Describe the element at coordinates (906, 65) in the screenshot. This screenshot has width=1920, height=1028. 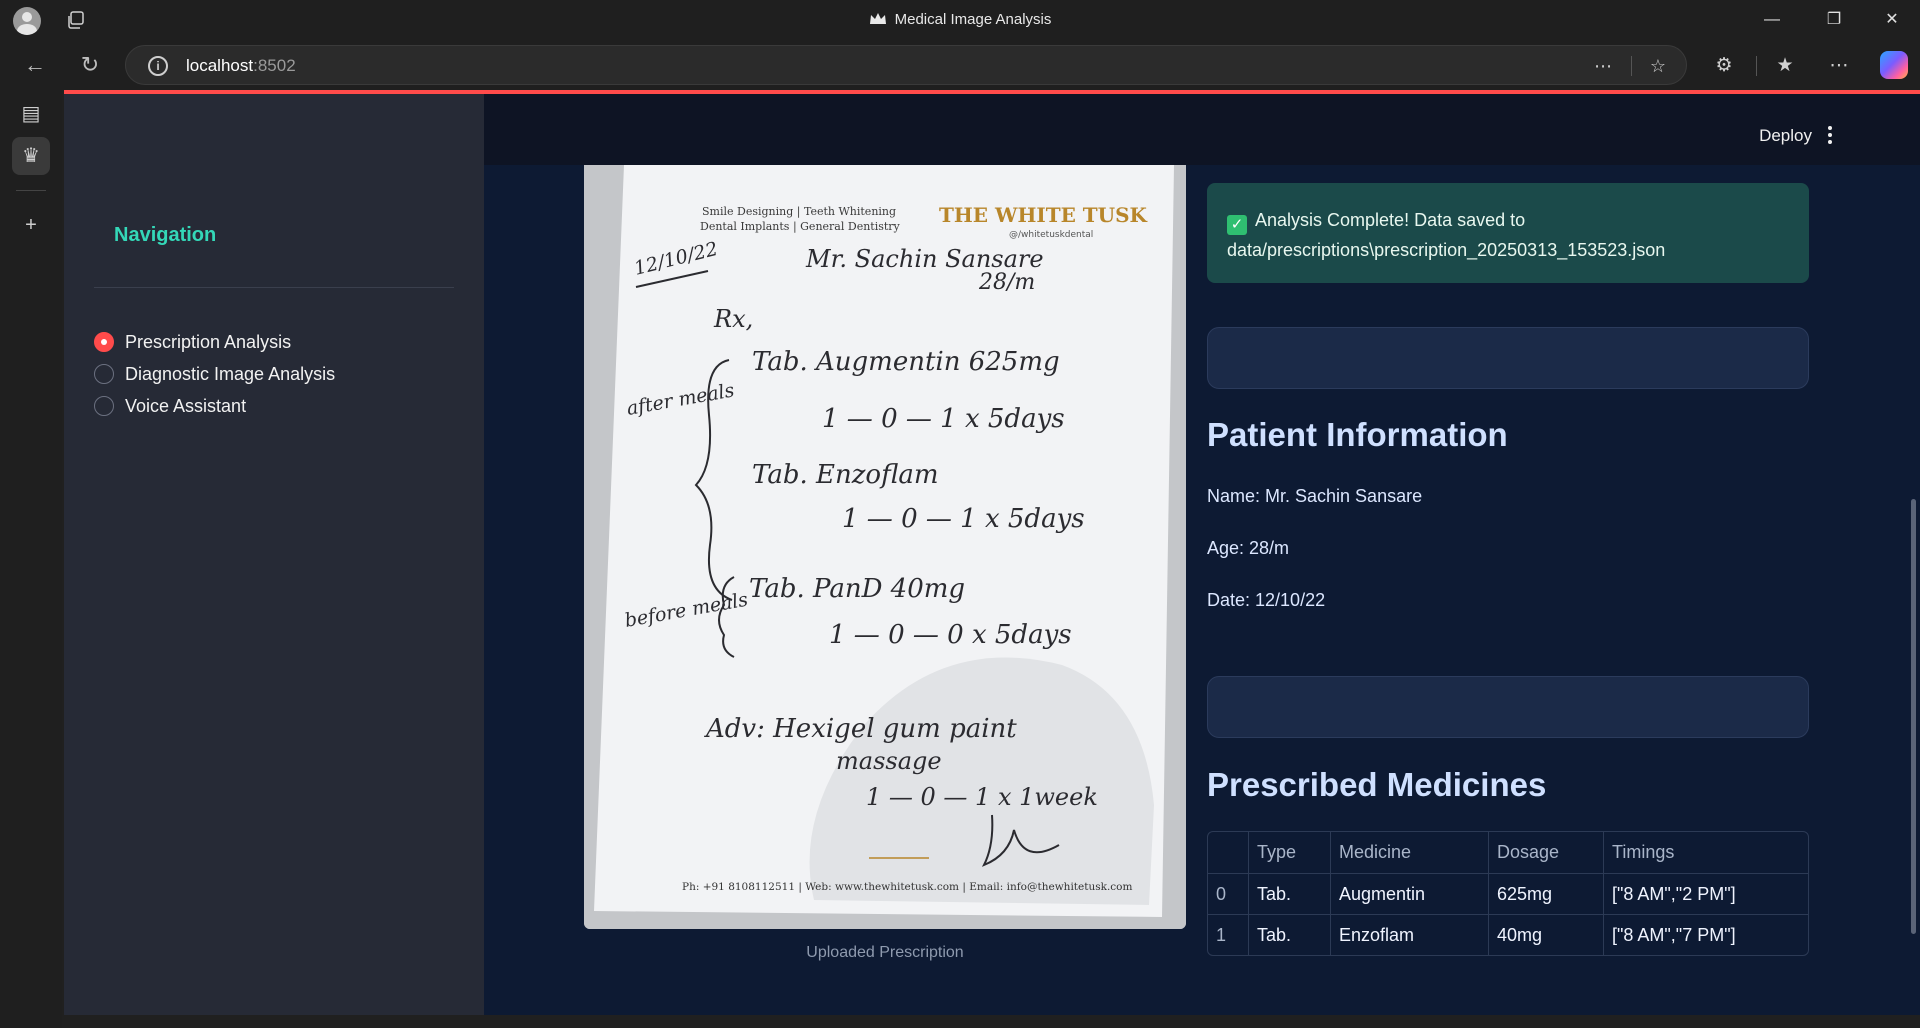
I see `address-bar: i localhost:8502 ⋯ ☆` at that location.